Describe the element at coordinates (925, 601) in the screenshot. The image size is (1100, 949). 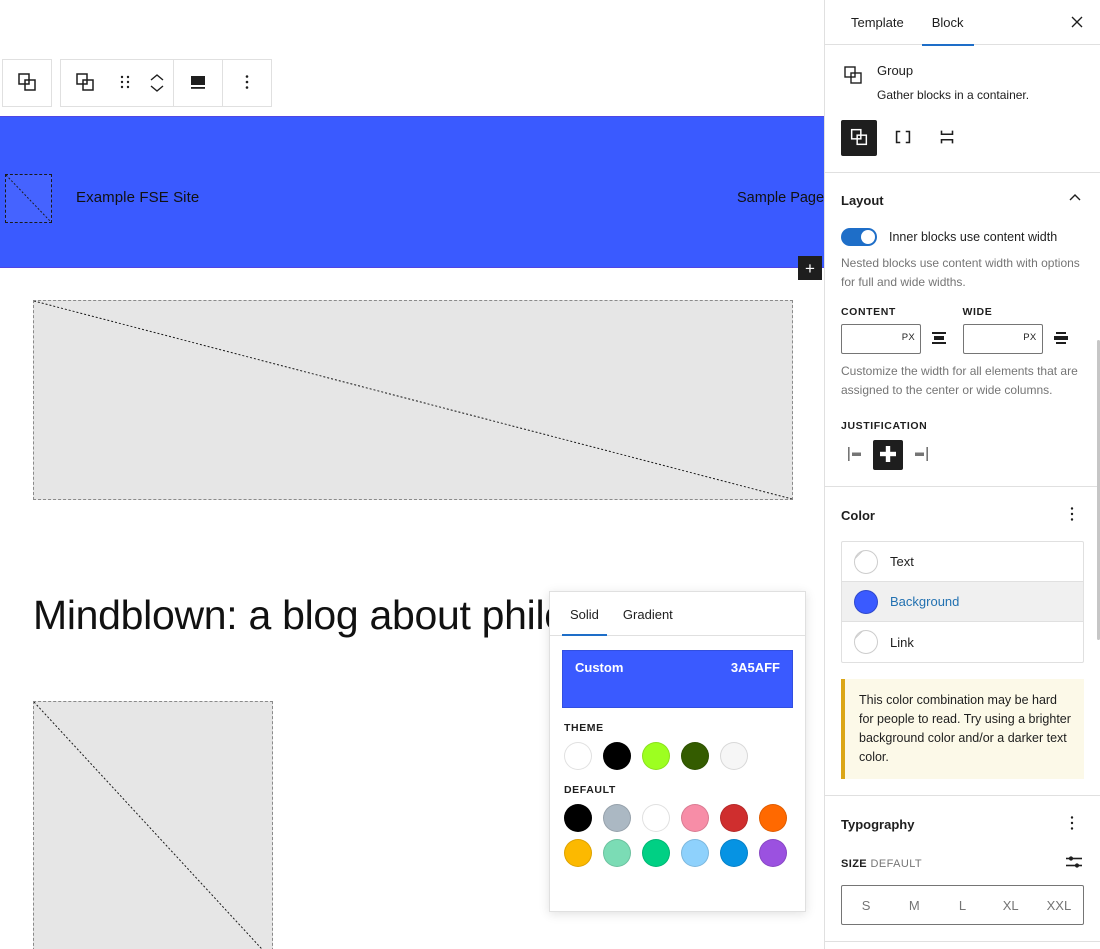
I see `color-item-label: Background` at that location.